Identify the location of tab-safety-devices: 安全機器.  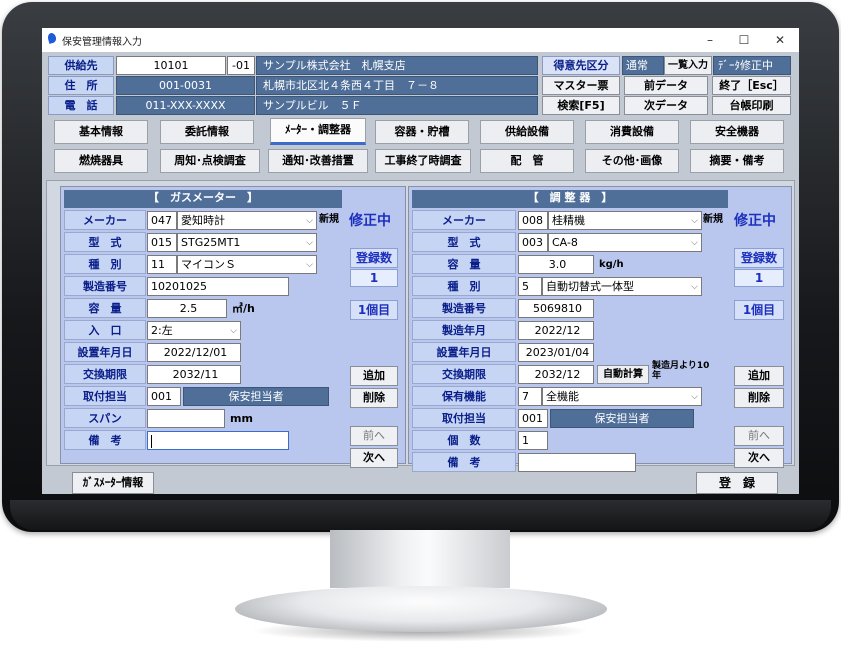
(737, 132).